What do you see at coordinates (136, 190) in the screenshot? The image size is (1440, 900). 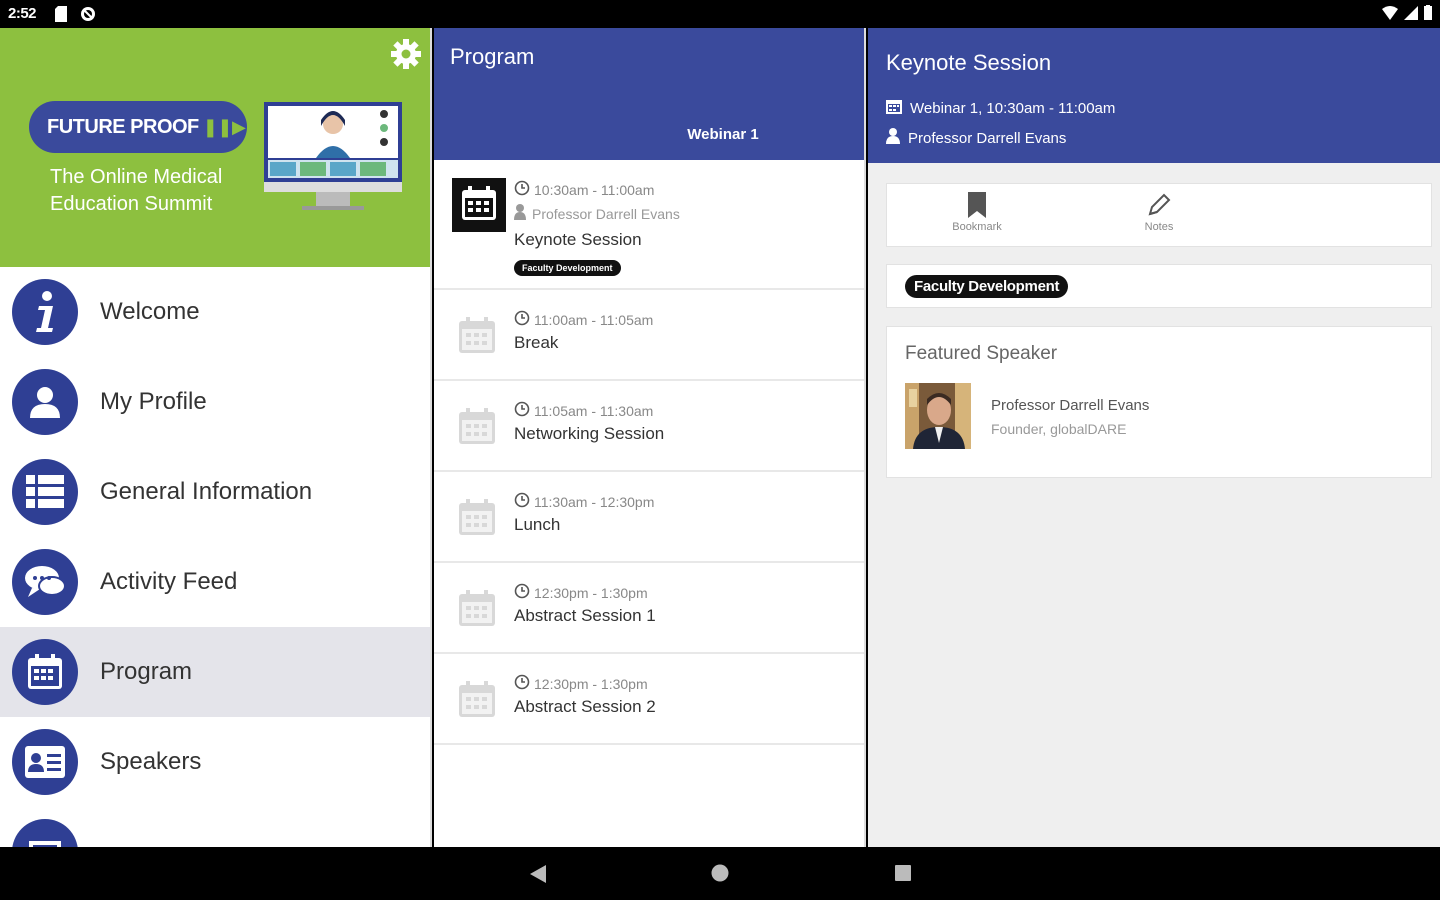 I see `event-tagline: The Online Medical Education Summit` at bounding box center [136, 190].